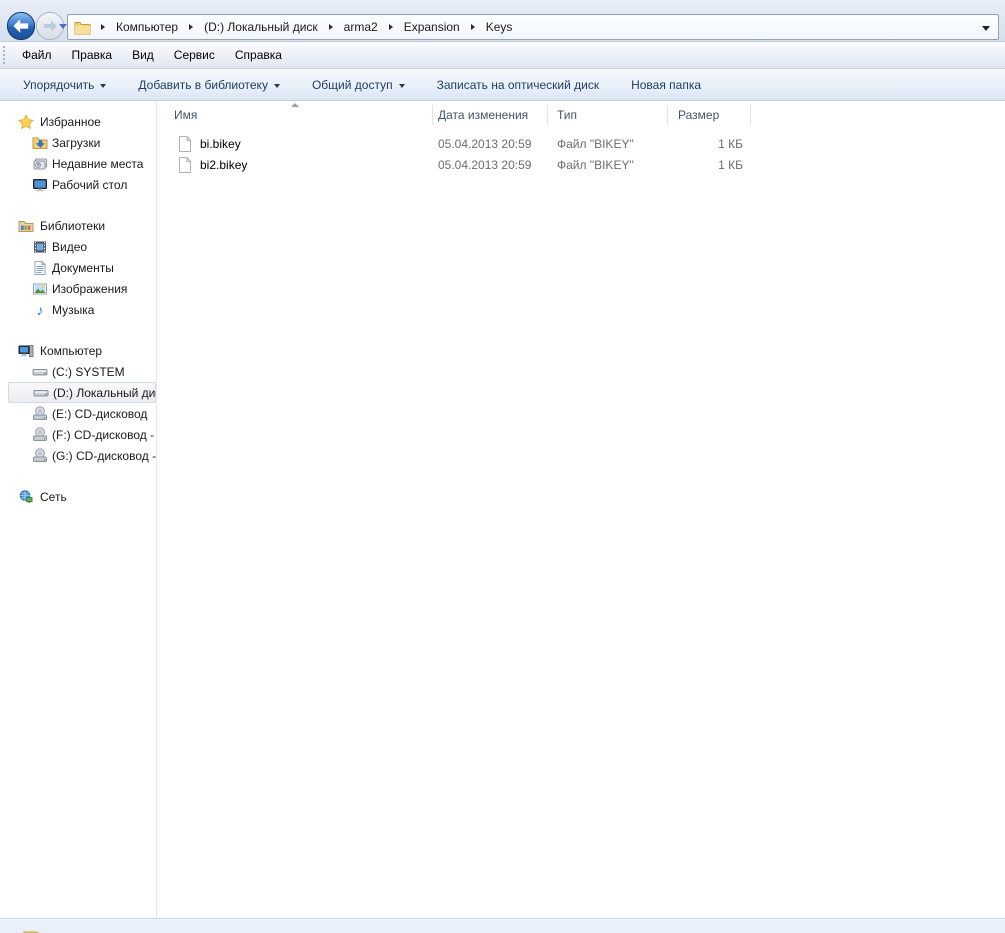 This screenshot has height=933, width=1005. I want to click on sidebar-item-downloads: Загрузки, so click(78, 142).